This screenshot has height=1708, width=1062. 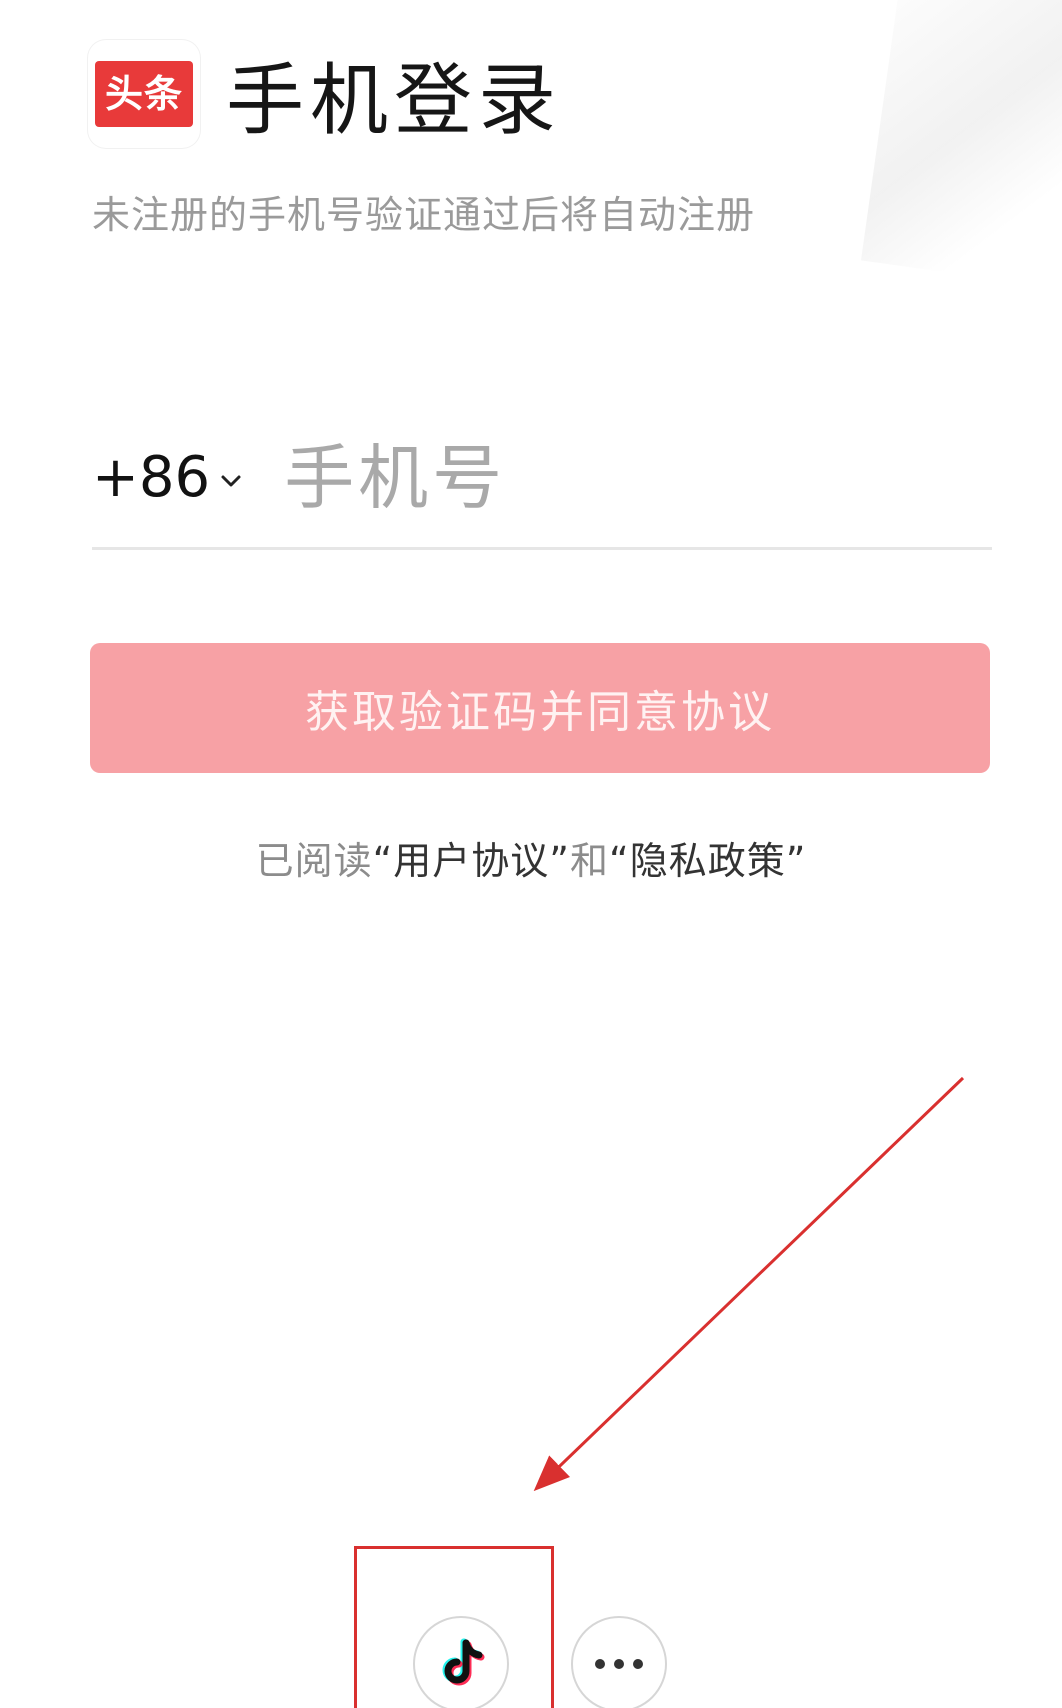 I want to click on more-login-options-button, so click(x=619, y=1662).